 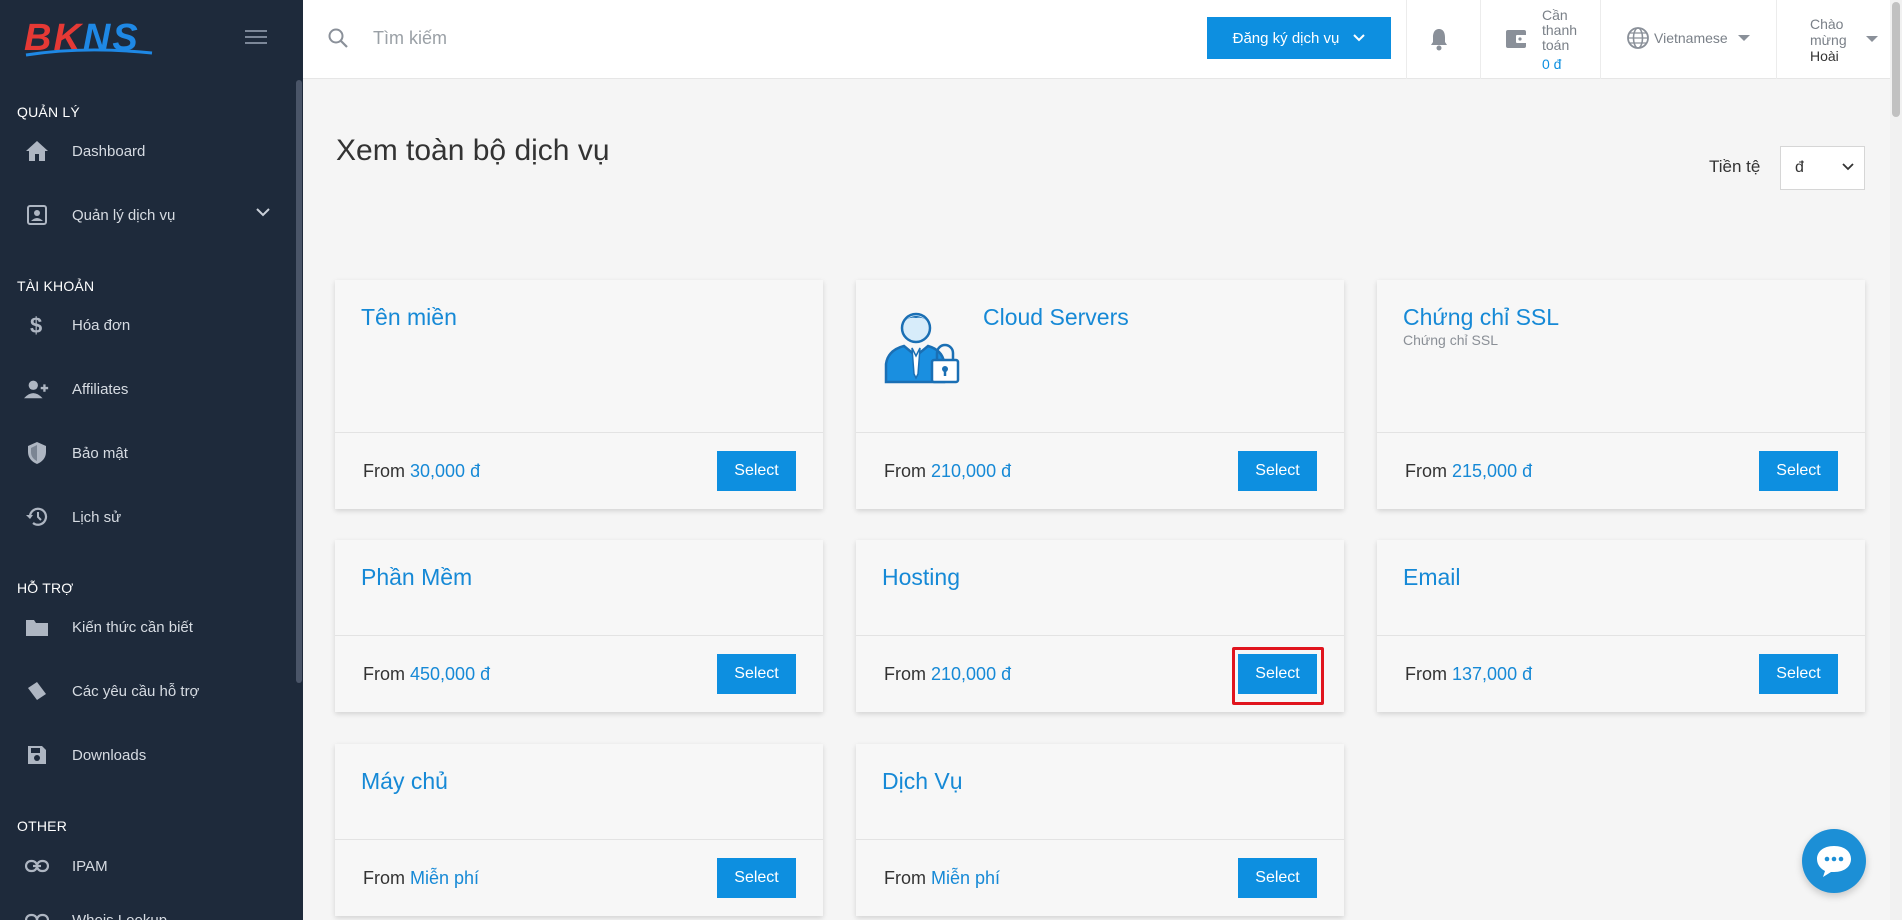 I want to click on bell-icon, so click(x=1439, y=39).